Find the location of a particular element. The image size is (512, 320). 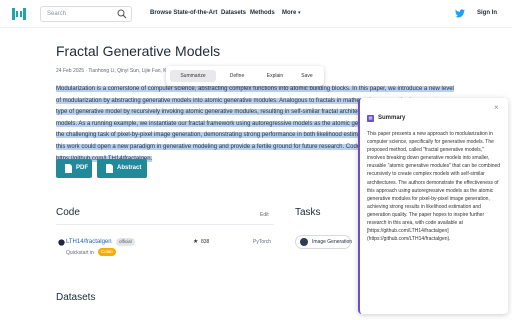

nav-methods: Methods is located at coordinates (262, 13).